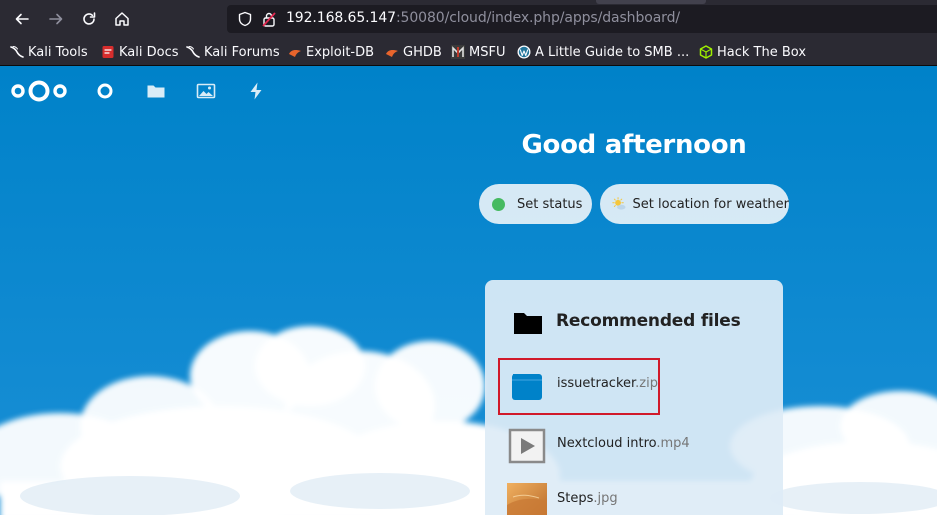  Describe the element at coordinates (422, 52) in the screenshot. I see `bookmark-label: GHDB` at that location.